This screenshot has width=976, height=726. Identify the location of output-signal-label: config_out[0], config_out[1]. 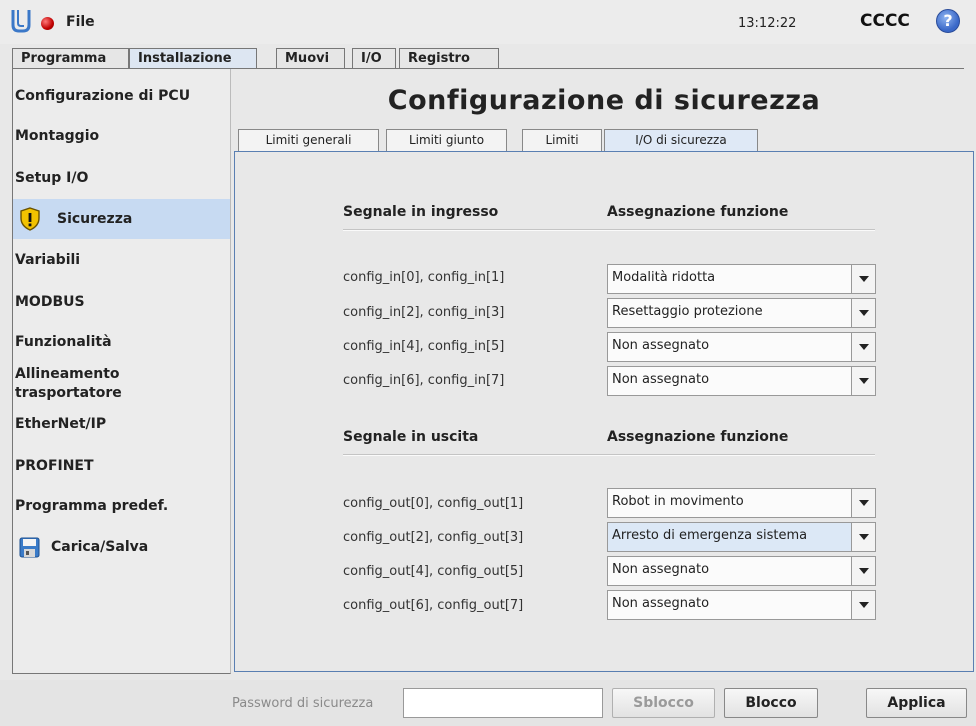
(433, 503).